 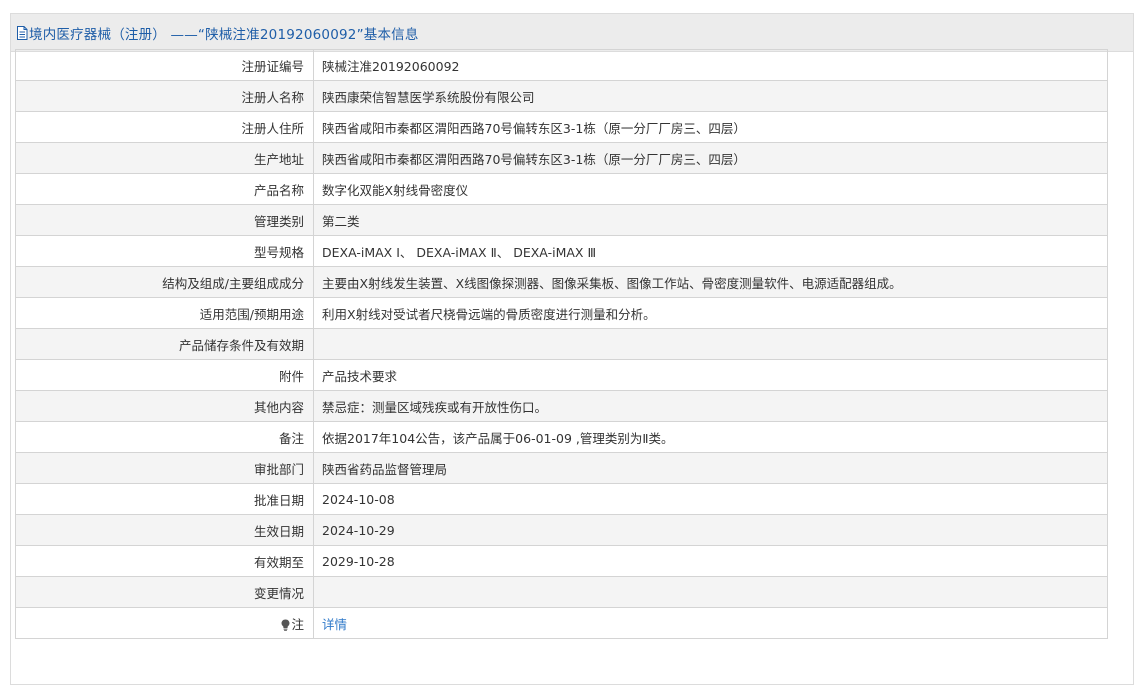 I want to click on row-value: DEXA-iMAX Ⅰ、 DEXA-iMAX Ⅱ、 DEXA-iMAX Ⅲ, so click(x=710, y=251).